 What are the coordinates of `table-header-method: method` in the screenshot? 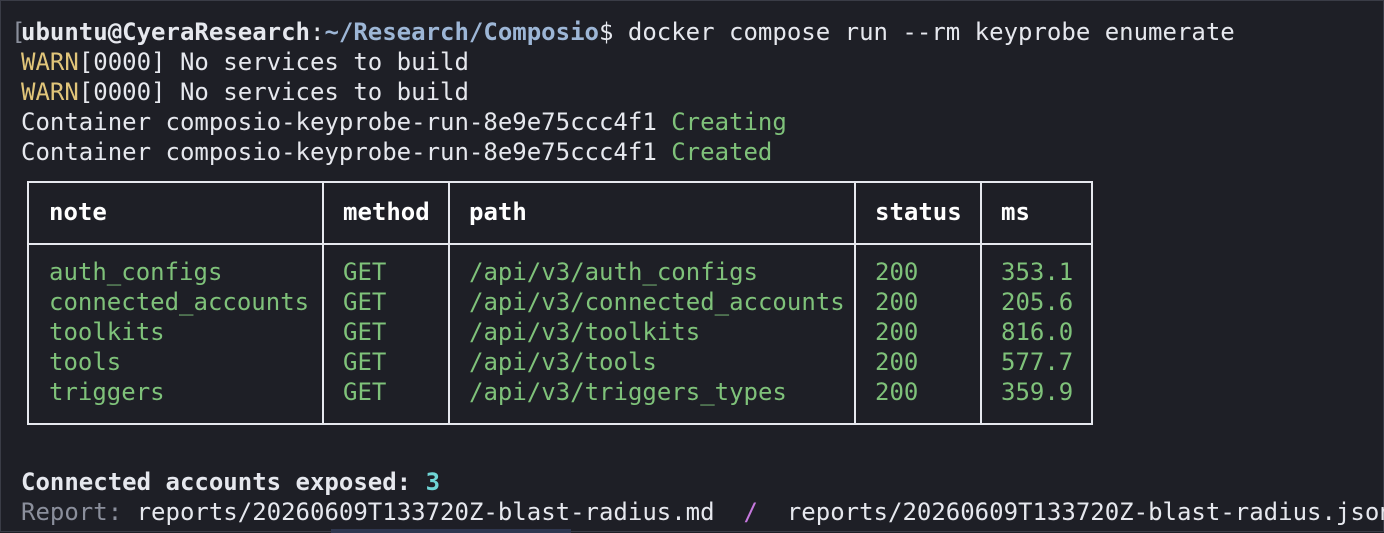 It's located at (386, 212).